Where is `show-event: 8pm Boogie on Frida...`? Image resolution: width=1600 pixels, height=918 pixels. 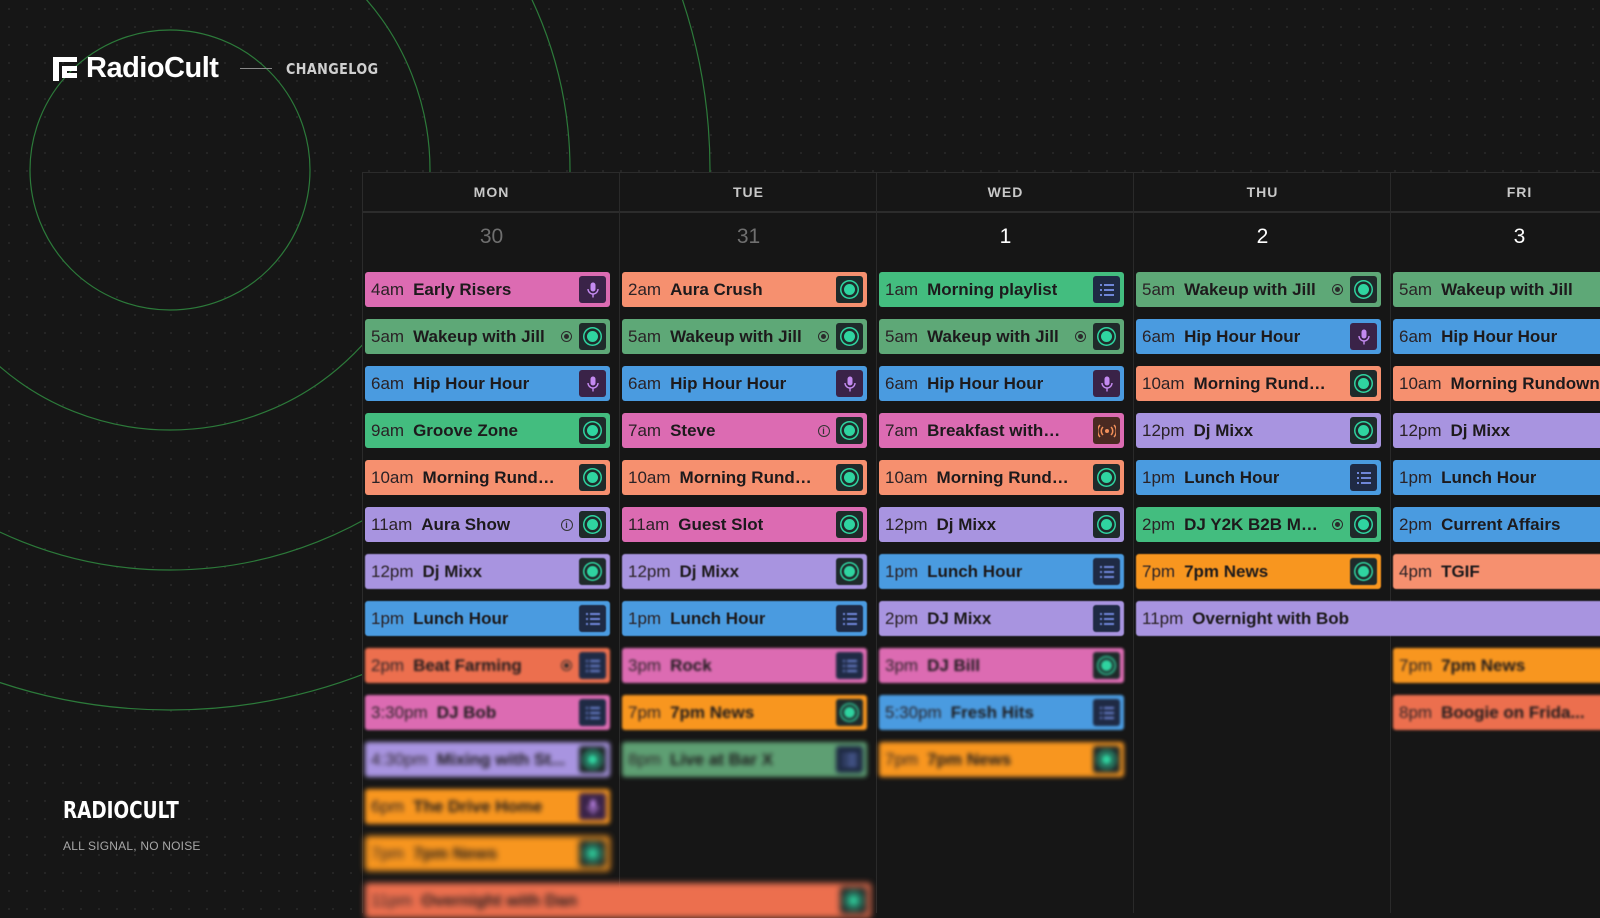 show-event: 8pm Boogie on Frida... is located at coordinates (1496, 712).